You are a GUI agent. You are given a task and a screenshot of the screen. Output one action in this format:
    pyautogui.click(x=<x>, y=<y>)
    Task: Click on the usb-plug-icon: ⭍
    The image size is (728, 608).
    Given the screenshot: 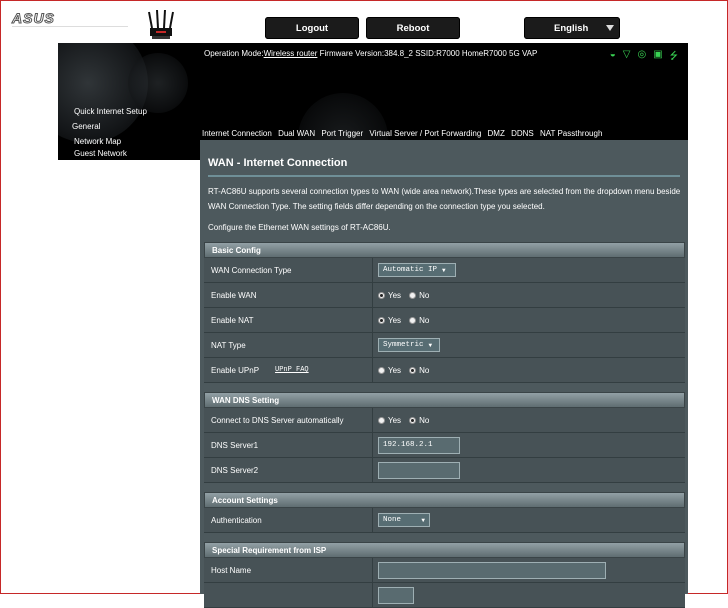 What is the action you would take?
    pyautogui.click(x=674, y=57)
    